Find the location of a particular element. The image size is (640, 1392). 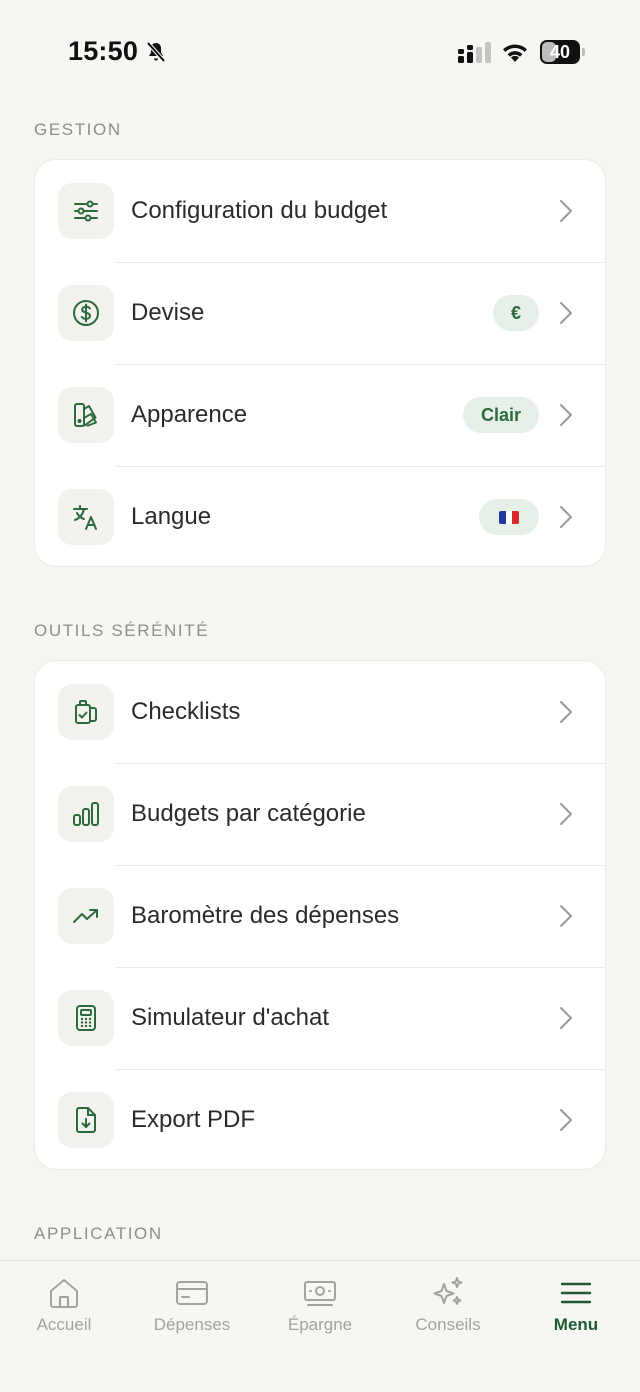

tab-label: Dépenses is located at coordinates (192, 1324).